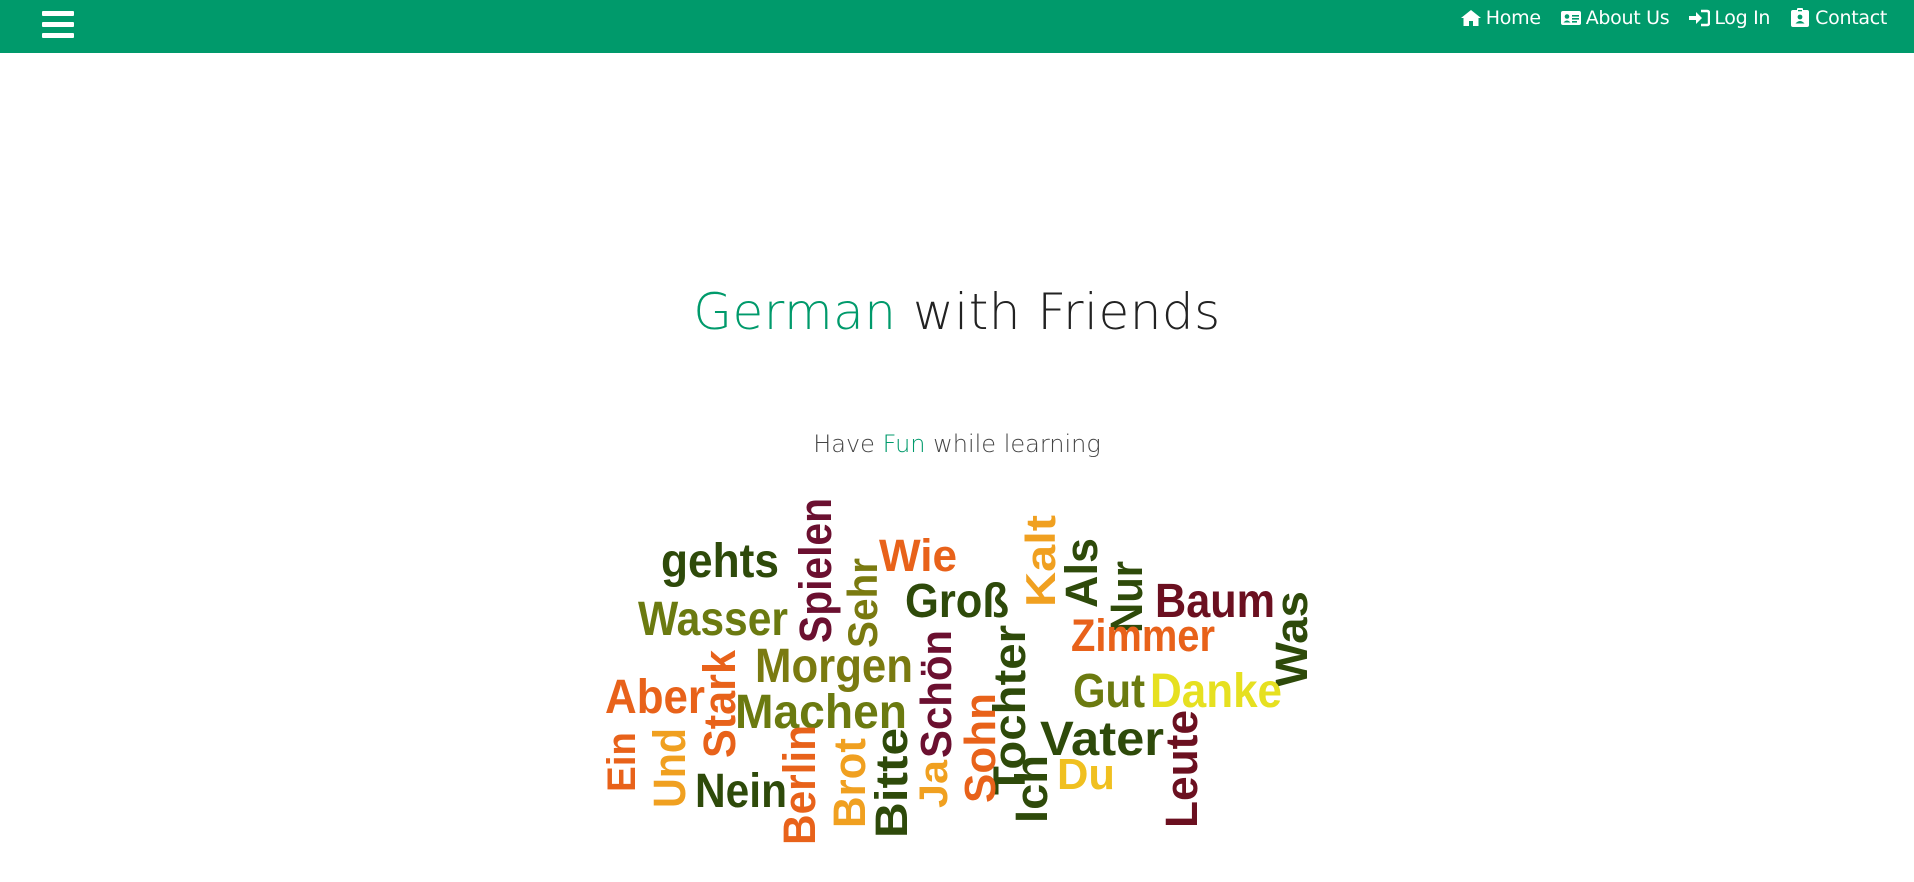  What do you see at coordinates (1800, 17) in the screenshot?
I see `id-badge-icon` at bounding box center [1800, 17].